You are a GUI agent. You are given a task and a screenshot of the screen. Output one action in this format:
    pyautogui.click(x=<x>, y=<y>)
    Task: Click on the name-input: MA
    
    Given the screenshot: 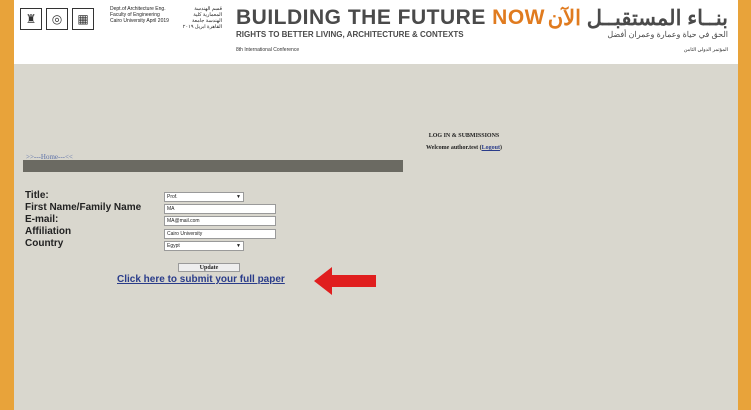 What is the action you would take?
    pyautogui.click(x=220, y=209)
    